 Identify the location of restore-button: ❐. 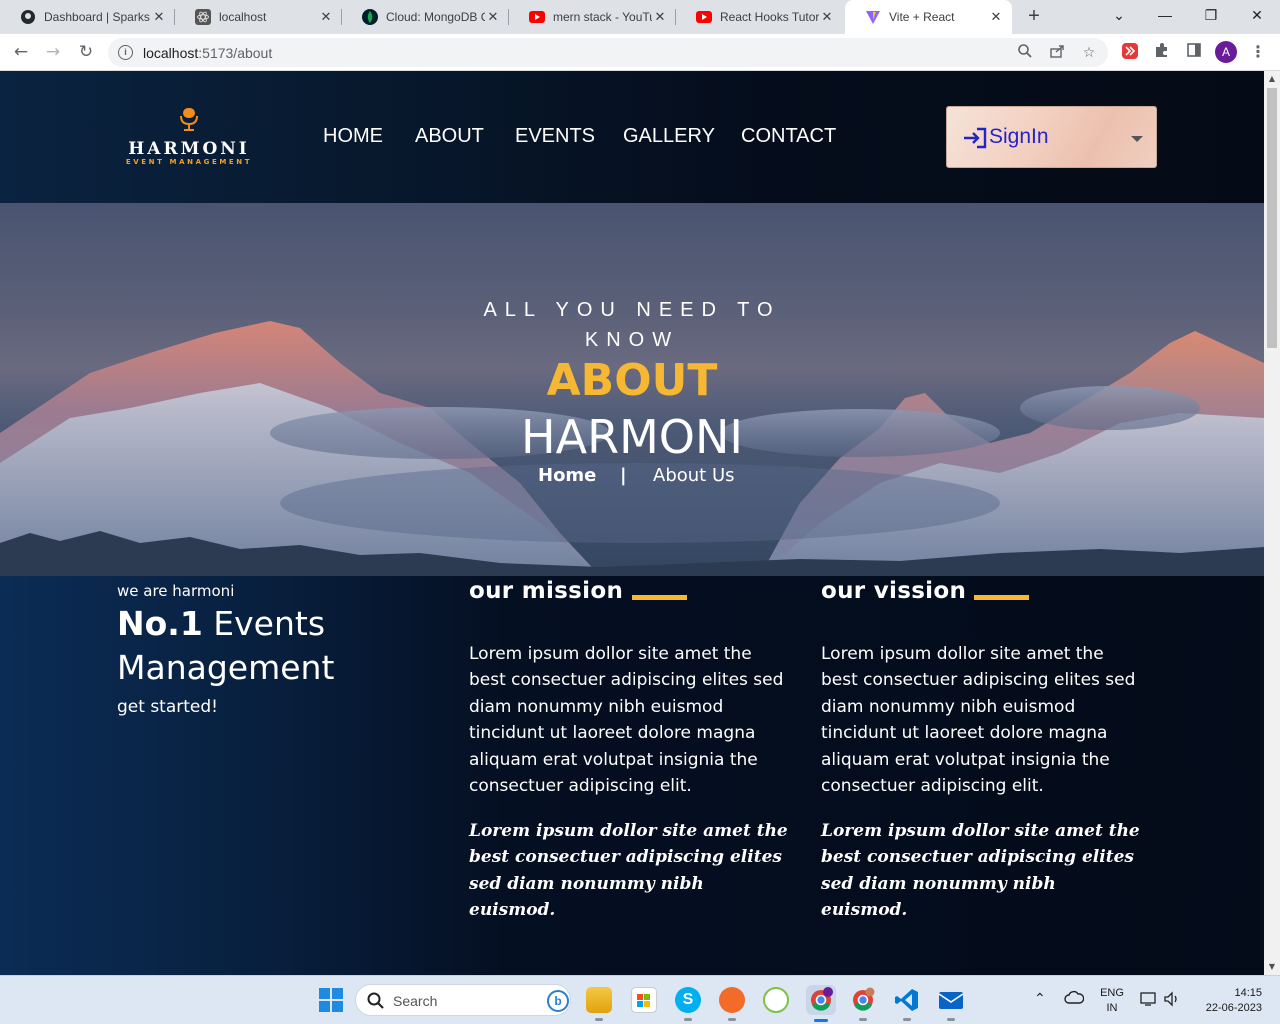
(1211, 17).